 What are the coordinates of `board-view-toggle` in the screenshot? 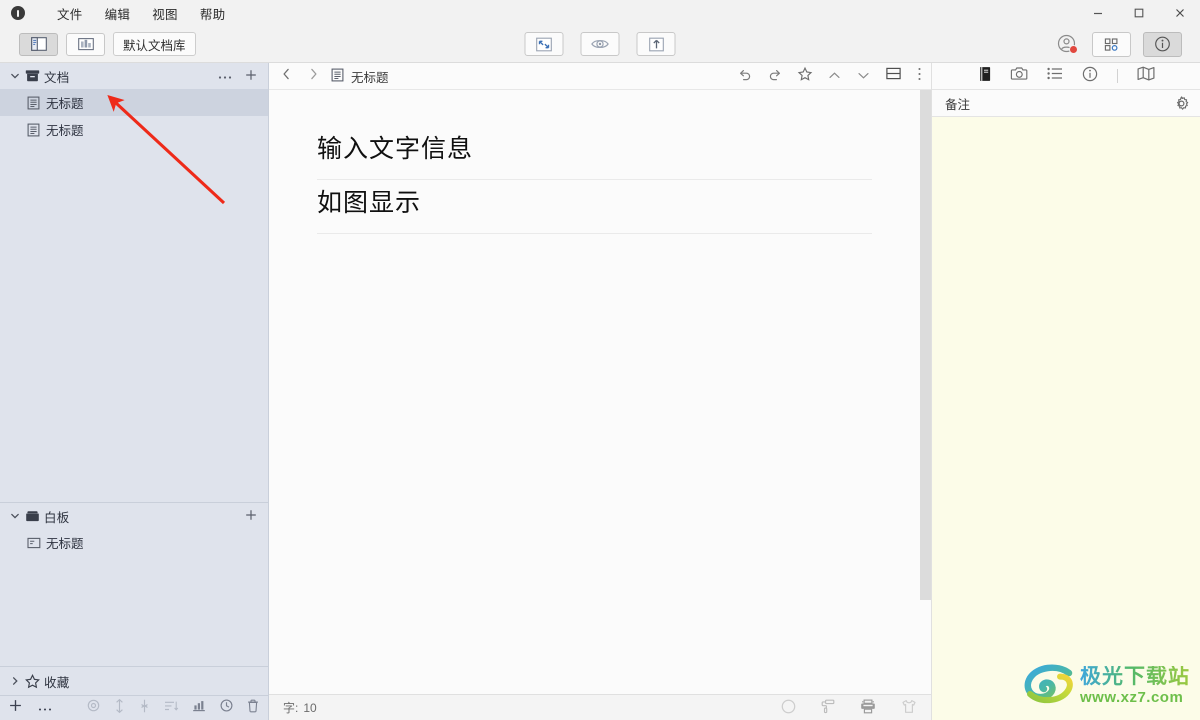 It's located at (85, 44).